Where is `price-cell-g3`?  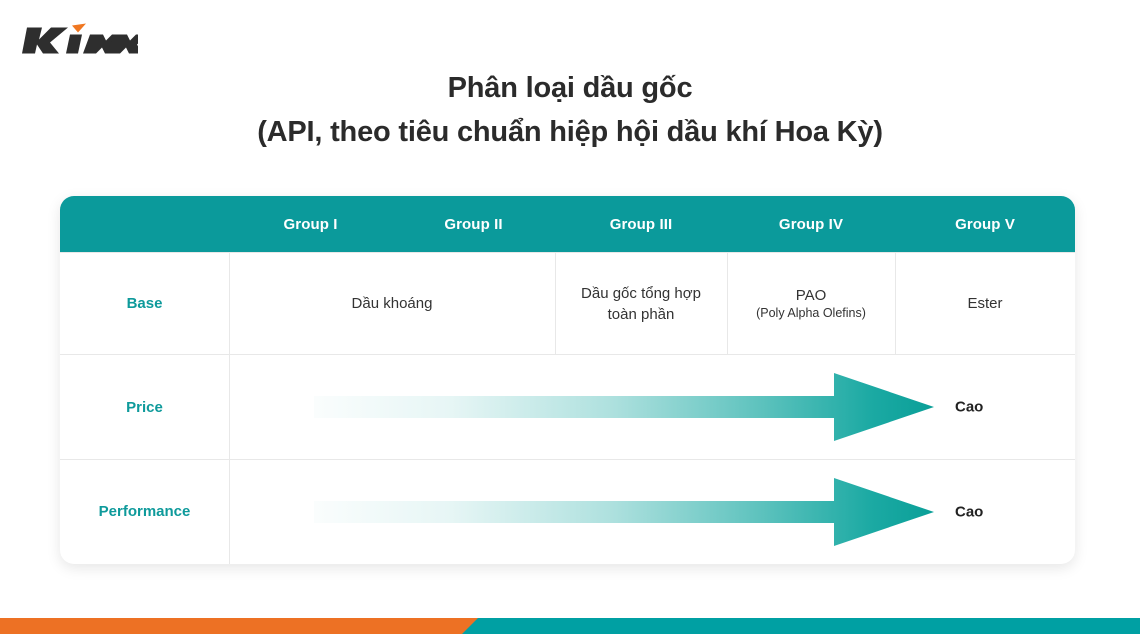 price-cell-g3 is located at coordinates (641, 407).